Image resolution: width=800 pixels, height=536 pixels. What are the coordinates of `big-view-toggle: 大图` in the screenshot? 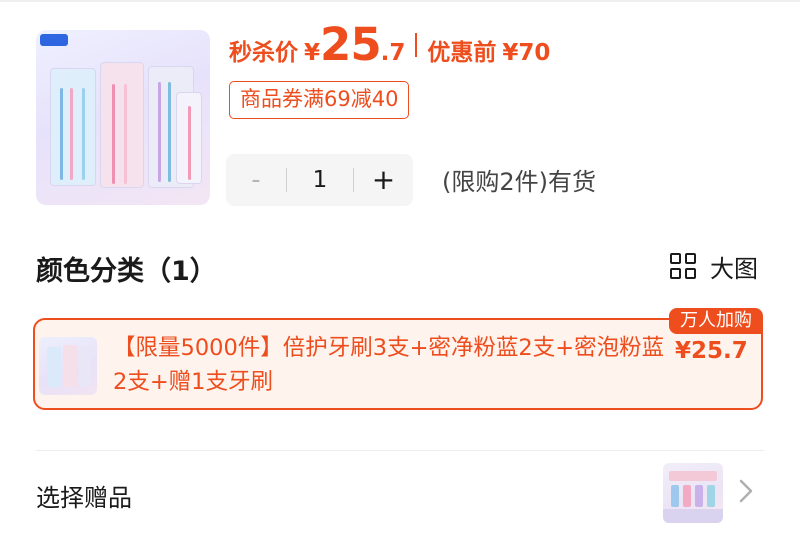 It's located at (714, 266).